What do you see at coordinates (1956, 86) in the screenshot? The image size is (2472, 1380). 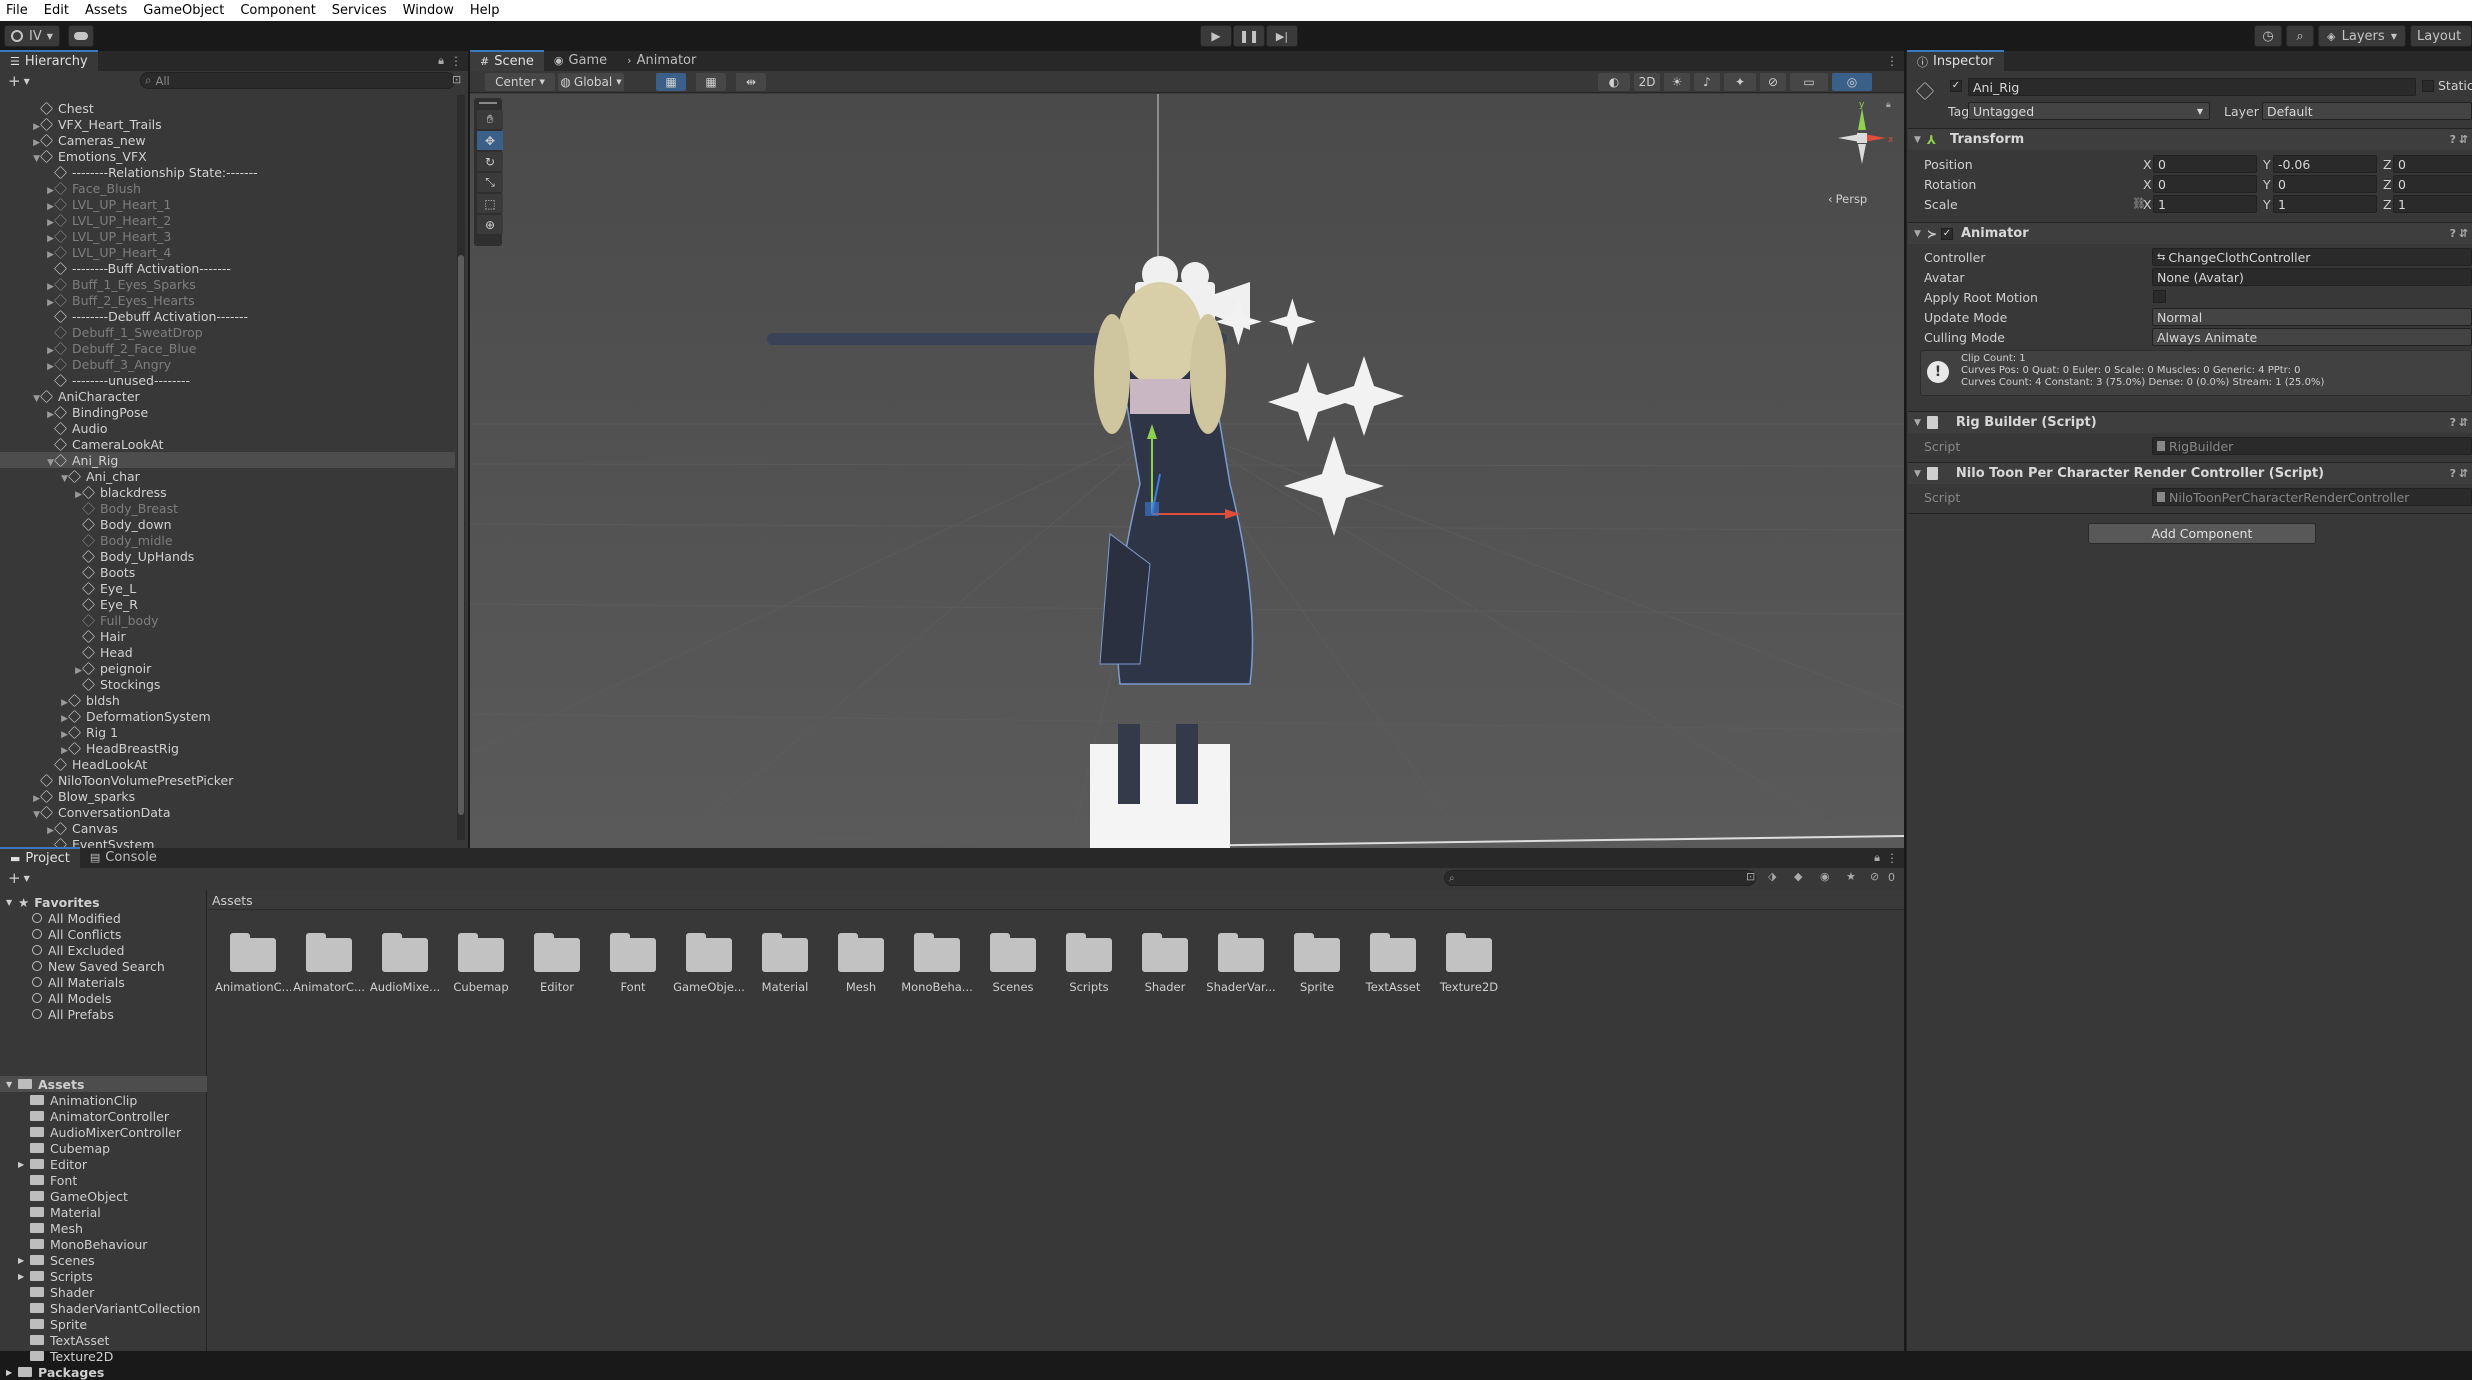 I see `active-checkbox: ✓` at bounding box center [1956, 86].